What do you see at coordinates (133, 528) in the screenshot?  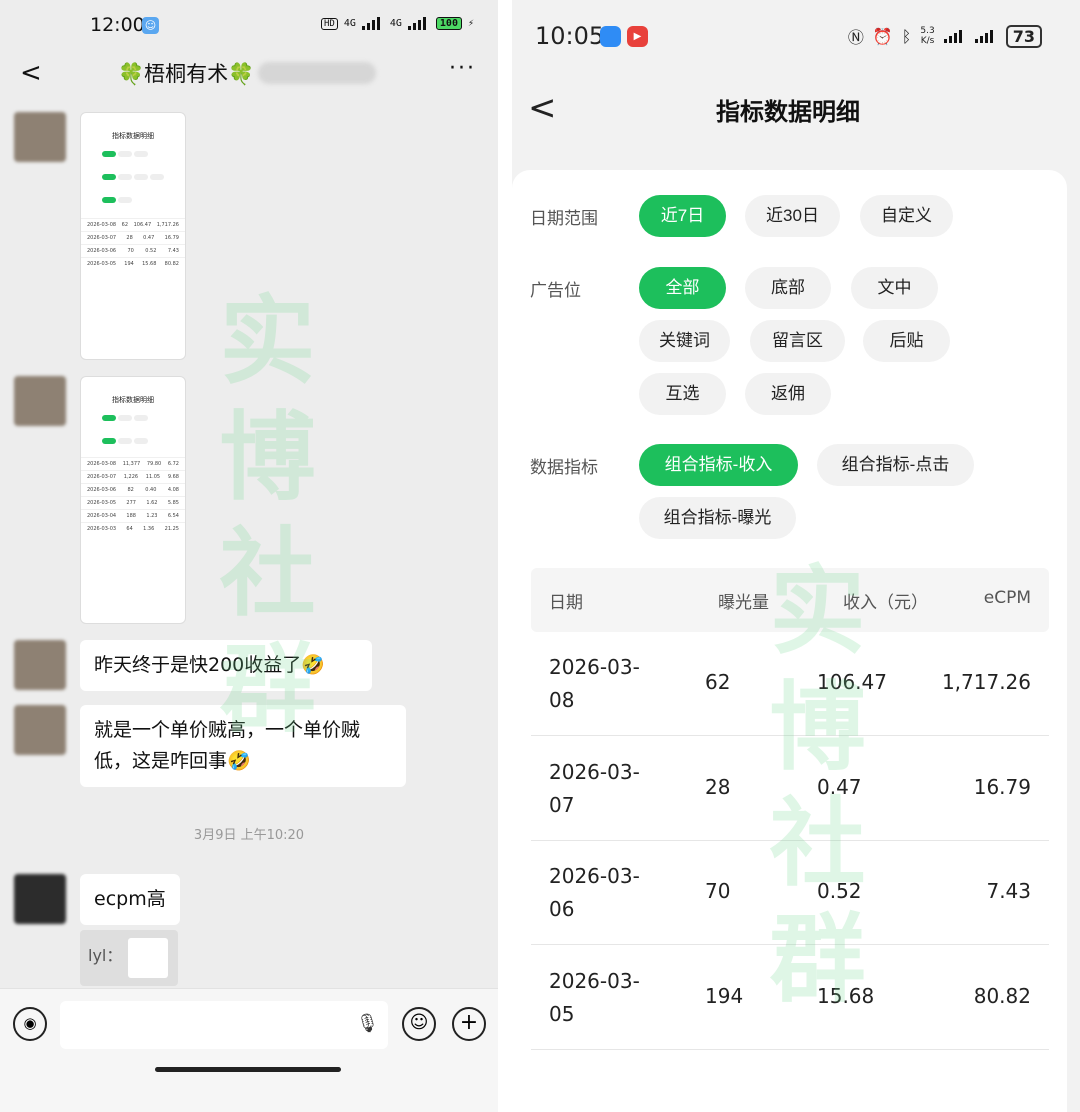 I see `thumb-table-row: 2026-03-03 64 1.36 21.25` at bounding box center [133, 528].